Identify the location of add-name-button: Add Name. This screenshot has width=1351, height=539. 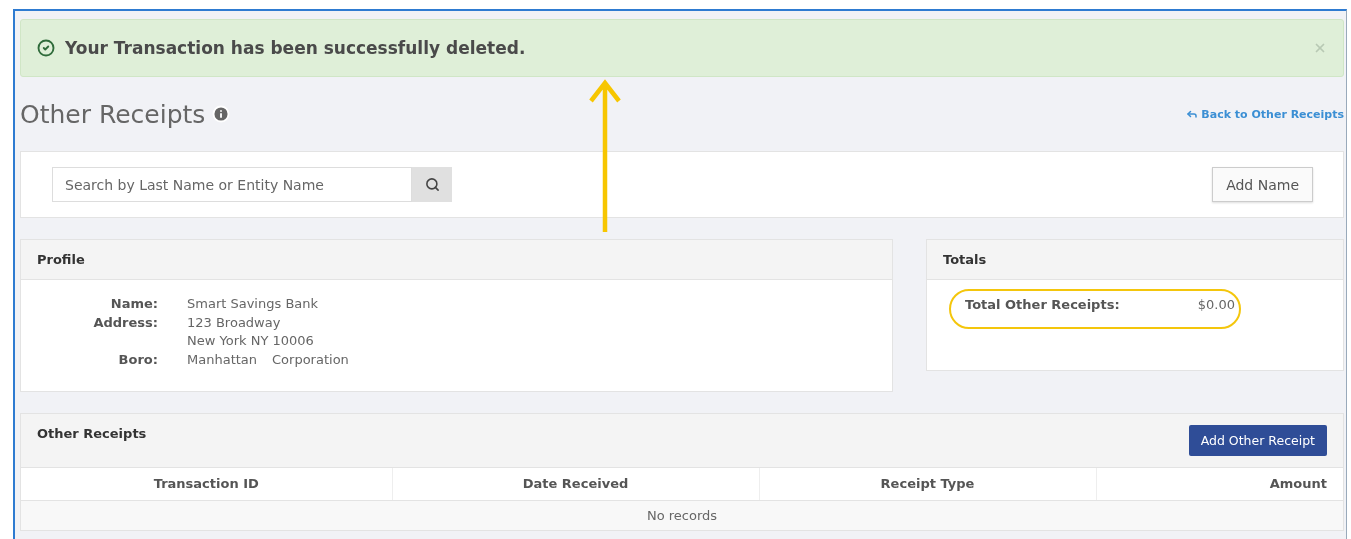
(1262, 184).